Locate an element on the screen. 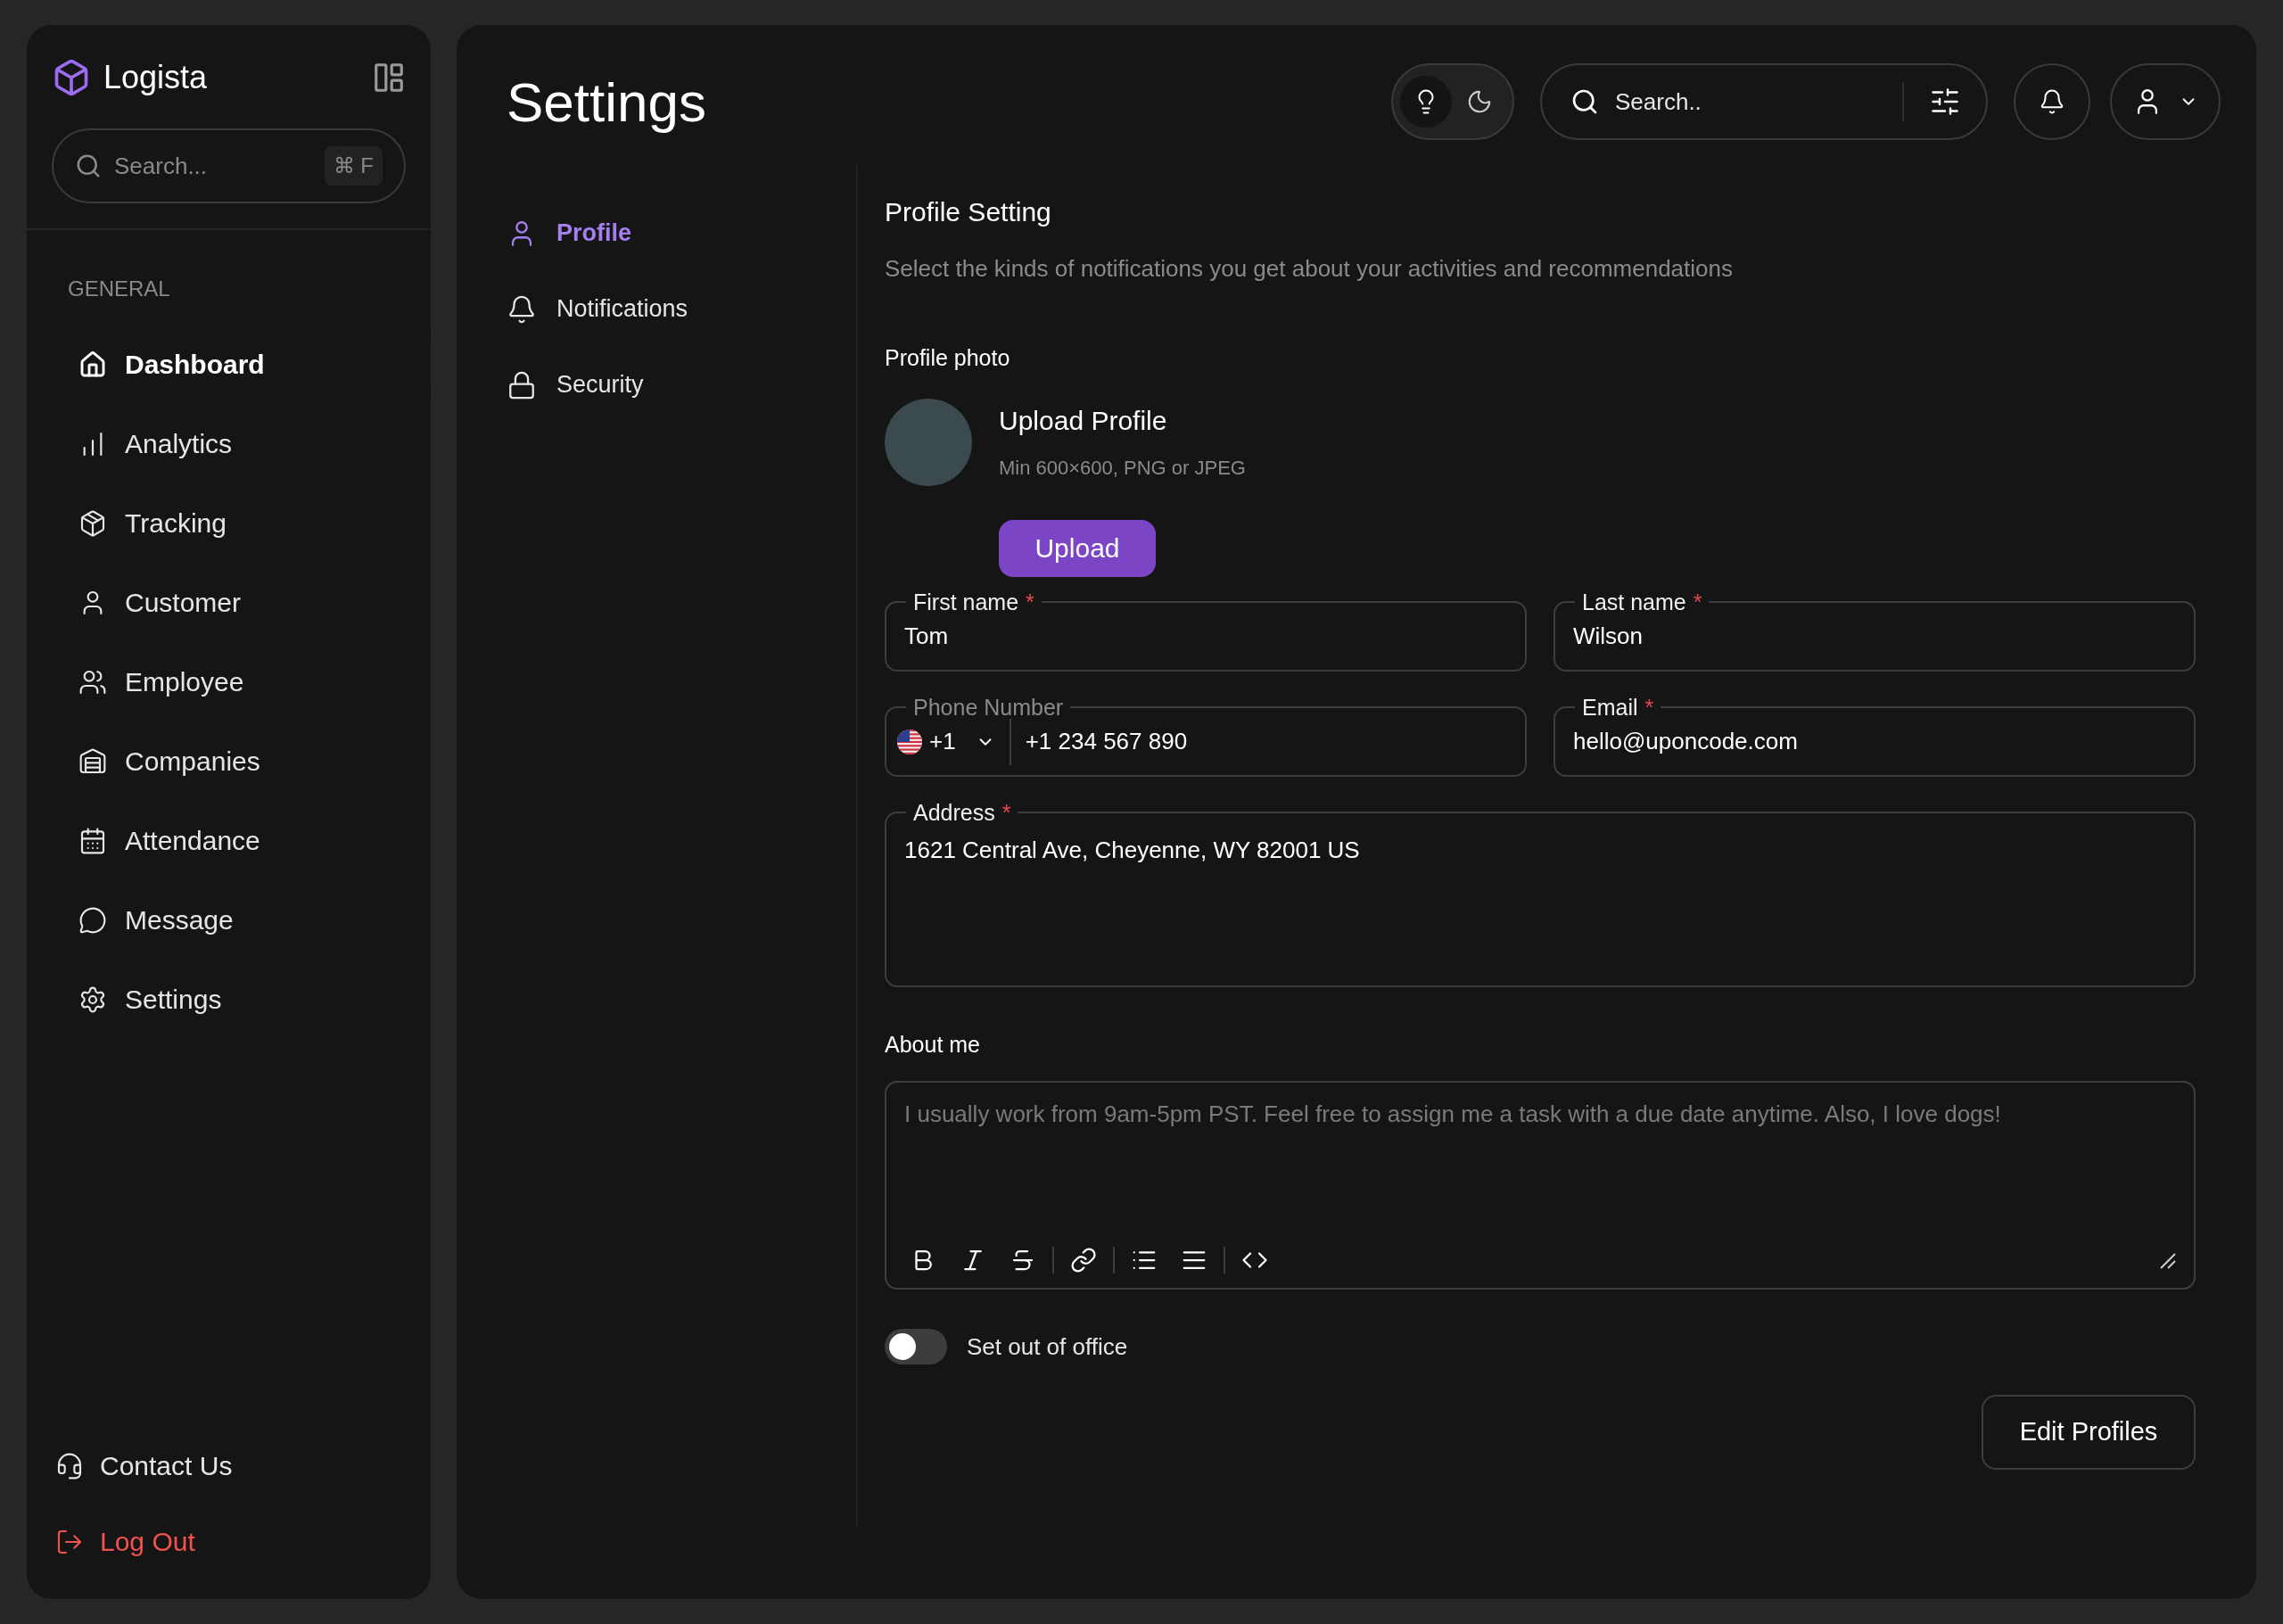 The height and width of the screenshot is (1624, 2283). us-flag-icon is located at coordinates (909, 741).